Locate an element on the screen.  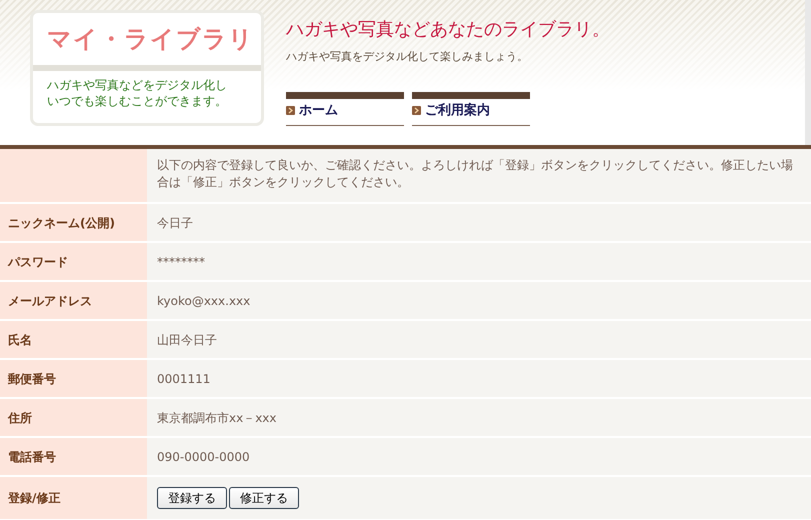
intro-text: 以下の内容で登録して良いか、ご確認ください。よろしければ「登録」ボタンをクリックしてください。修正したい場合は「修正」ボタンをクリックしてください。 is located at coordinates (479, 175).